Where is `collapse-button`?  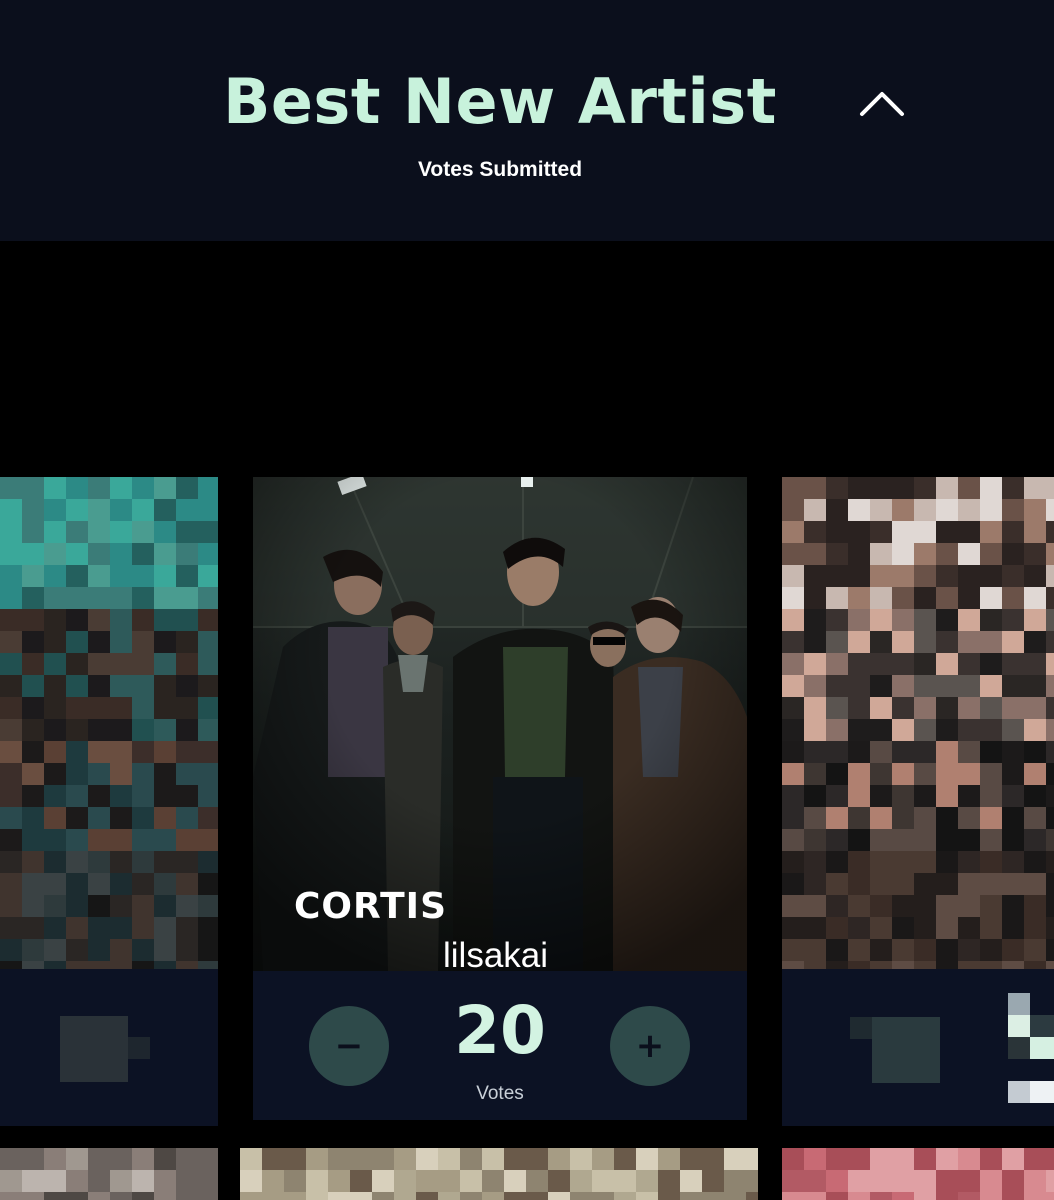 collapse-button is located at coordinates (882, 103).